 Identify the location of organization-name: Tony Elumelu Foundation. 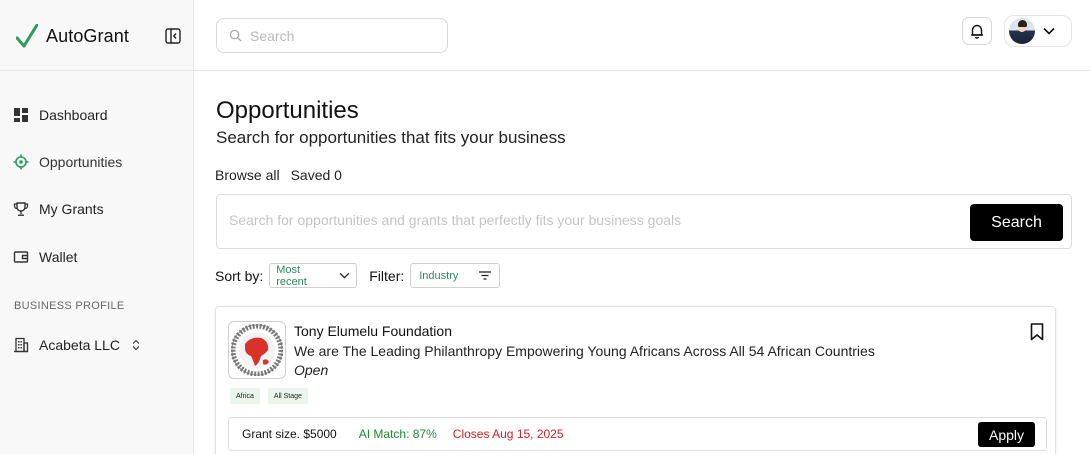
(373, 331).